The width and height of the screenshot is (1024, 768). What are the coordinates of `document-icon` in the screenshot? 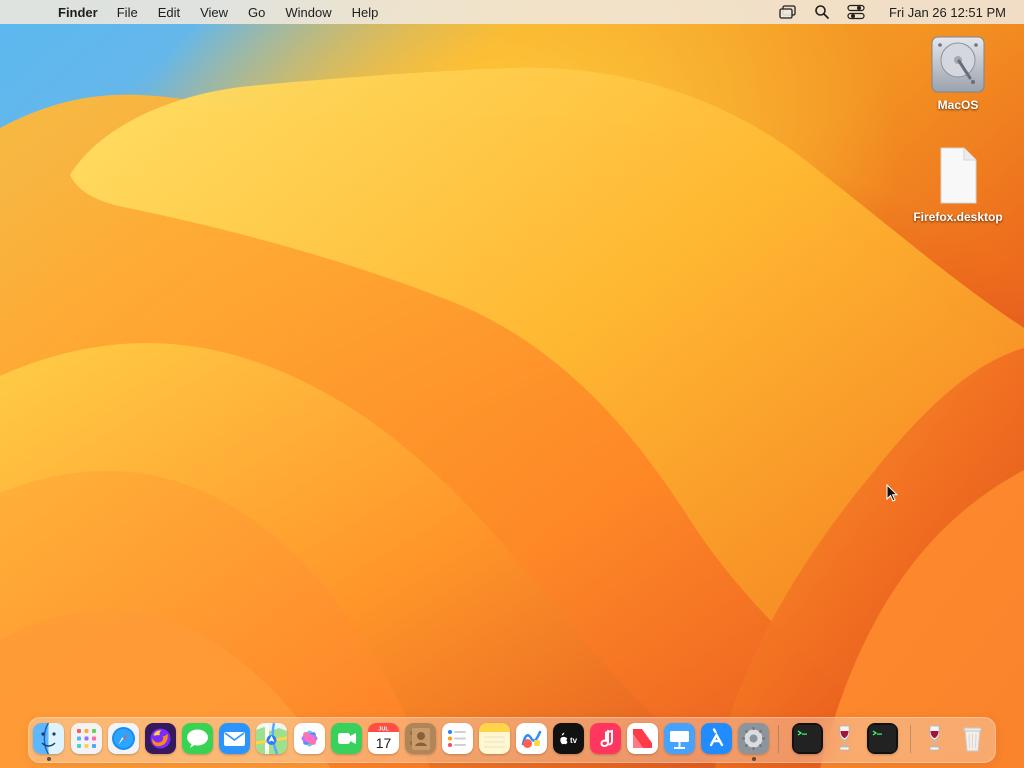 It's located at (958, 175).